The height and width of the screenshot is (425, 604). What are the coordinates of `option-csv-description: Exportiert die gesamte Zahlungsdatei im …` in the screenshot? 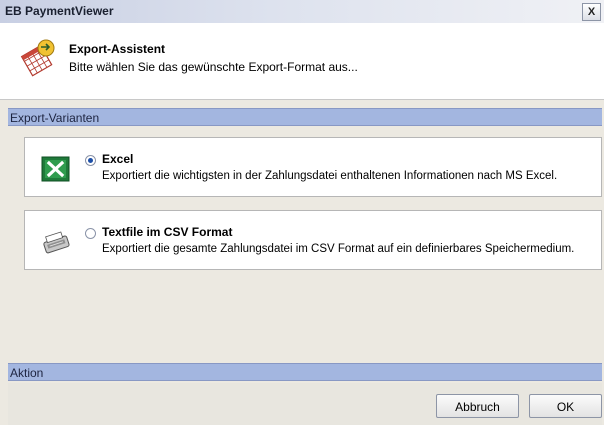 It's located at (338, 249).